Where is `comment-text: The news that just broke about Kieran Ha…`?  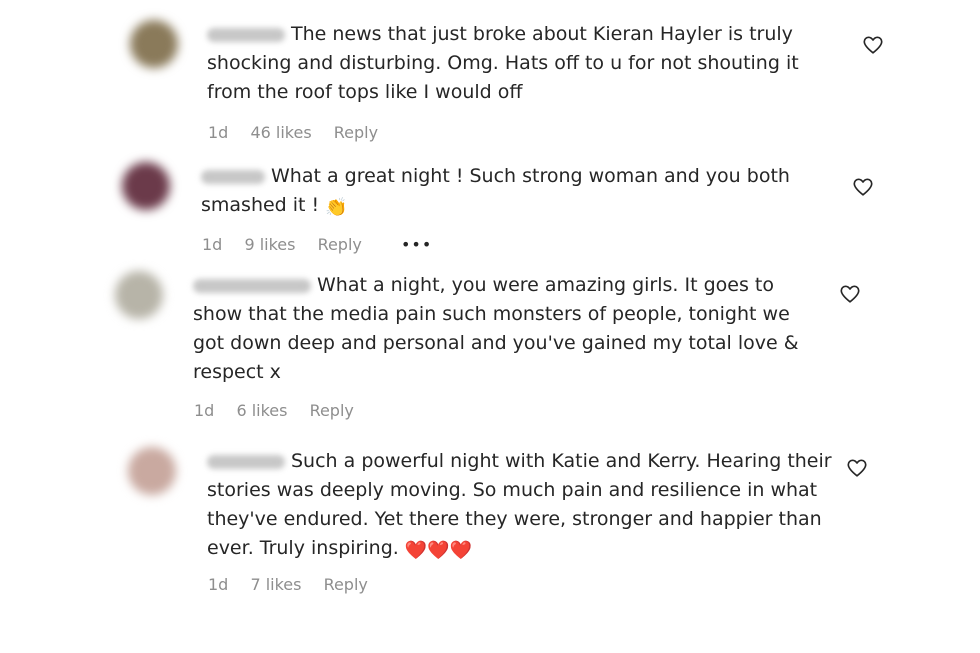
comment-text: The news that just broke about Kieran Ha… is located at coordinates (503, 63).